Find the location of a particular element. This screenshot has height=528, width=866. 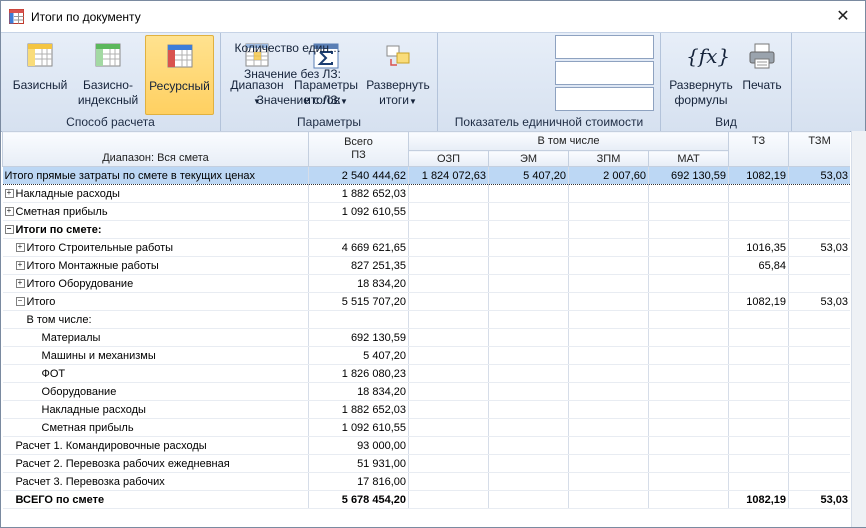

header-tzm: ТЗМ is located at coordinates (819, 149).